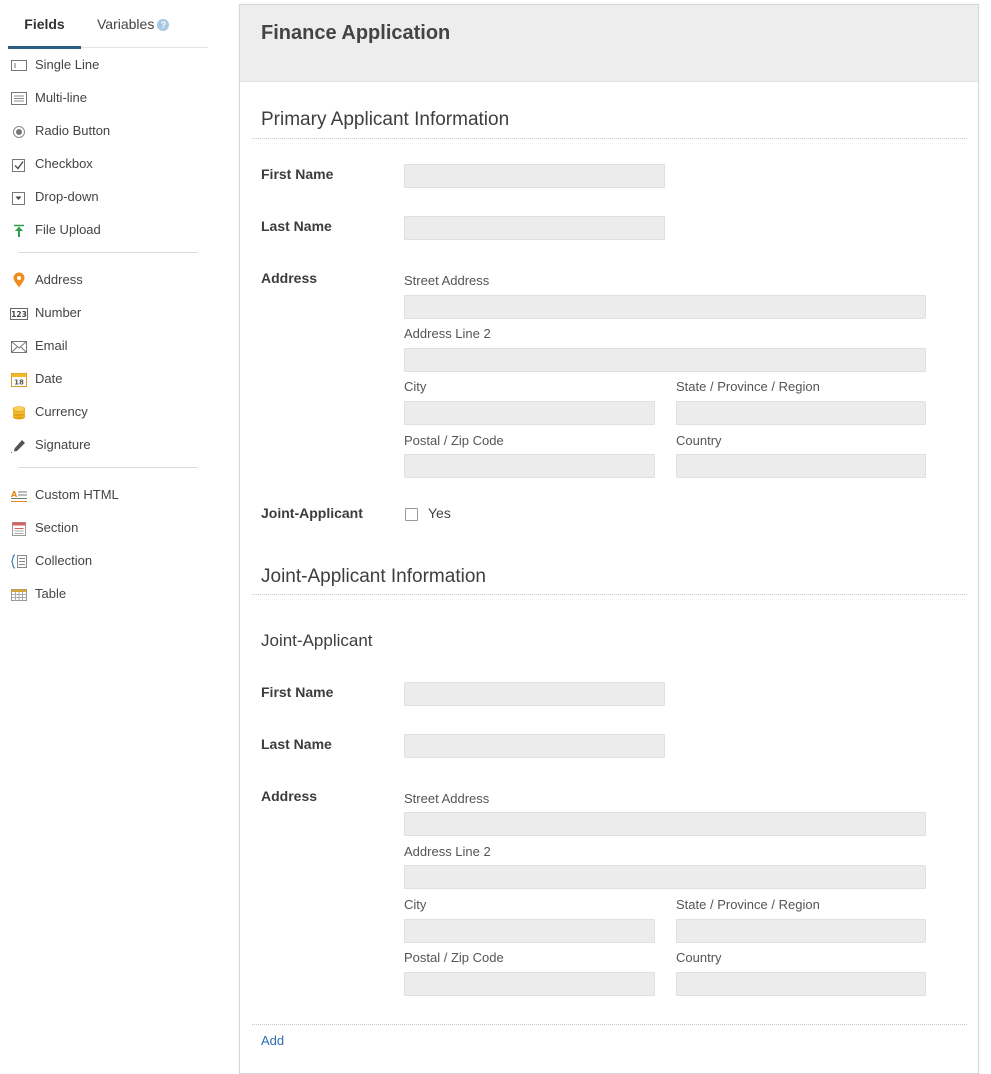 This screenshot has height=1074, width=991. Describe the element at coordinates (68, 229) in the screenshot. I see `field-item-label: File Upload` at that location.